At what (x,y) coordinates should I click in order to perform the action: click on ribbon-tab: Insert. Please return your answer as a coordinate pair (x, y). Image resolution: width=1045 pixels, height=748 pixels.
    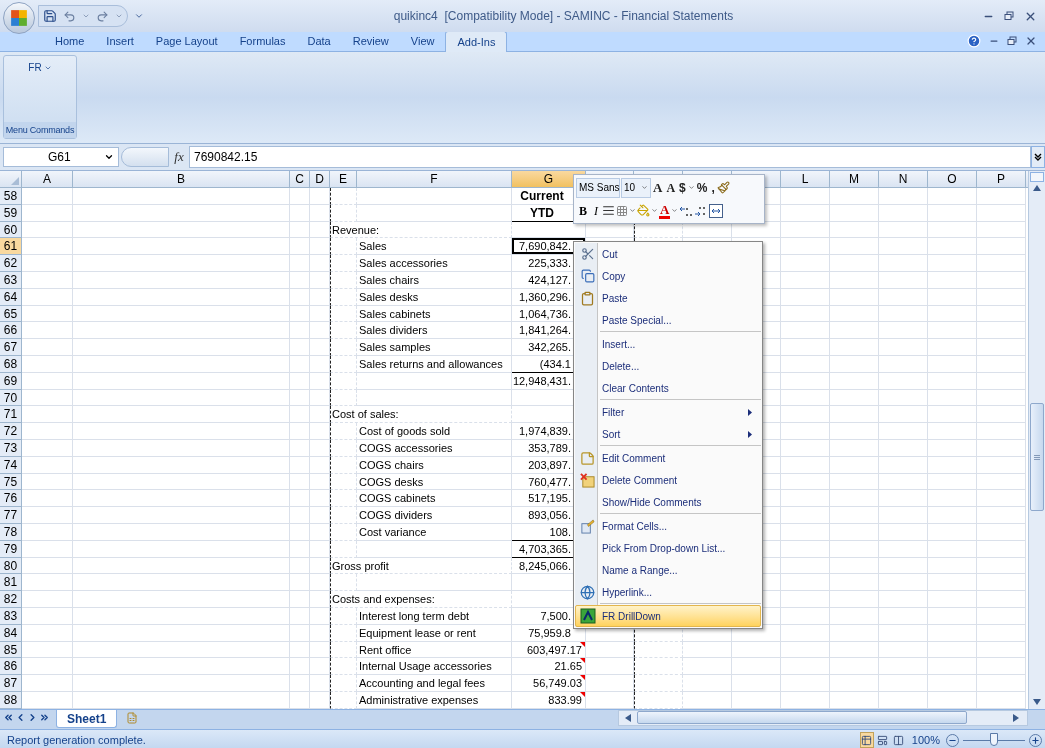
    Looking at the image, I should click on (120, 41).